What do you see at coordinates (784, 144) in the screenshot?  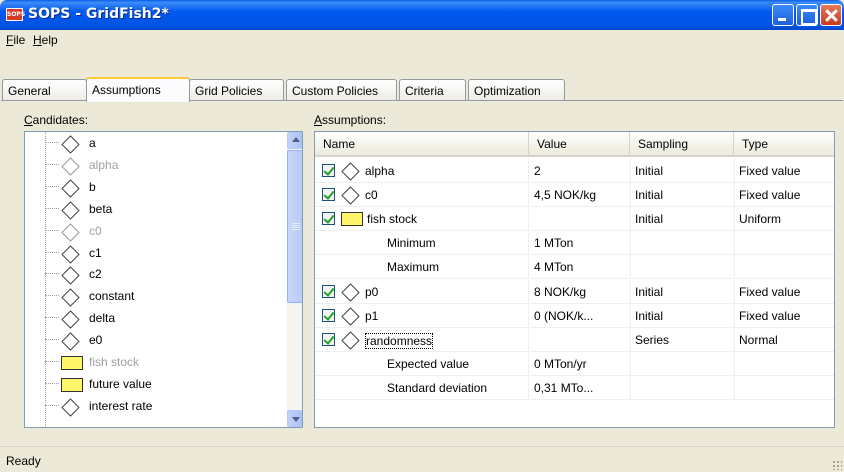 I see `column-header-type: Type` at bounding box center [784, 144].